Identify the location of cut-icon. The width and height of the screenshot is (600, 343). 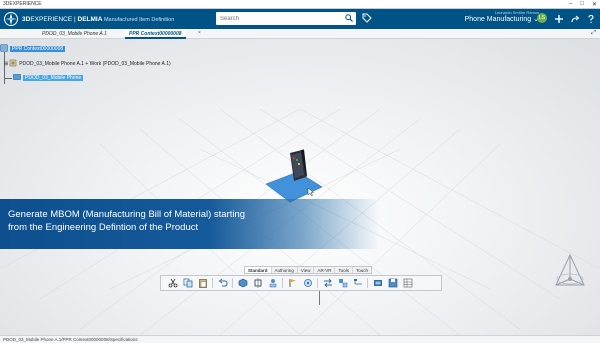
(172, 283).